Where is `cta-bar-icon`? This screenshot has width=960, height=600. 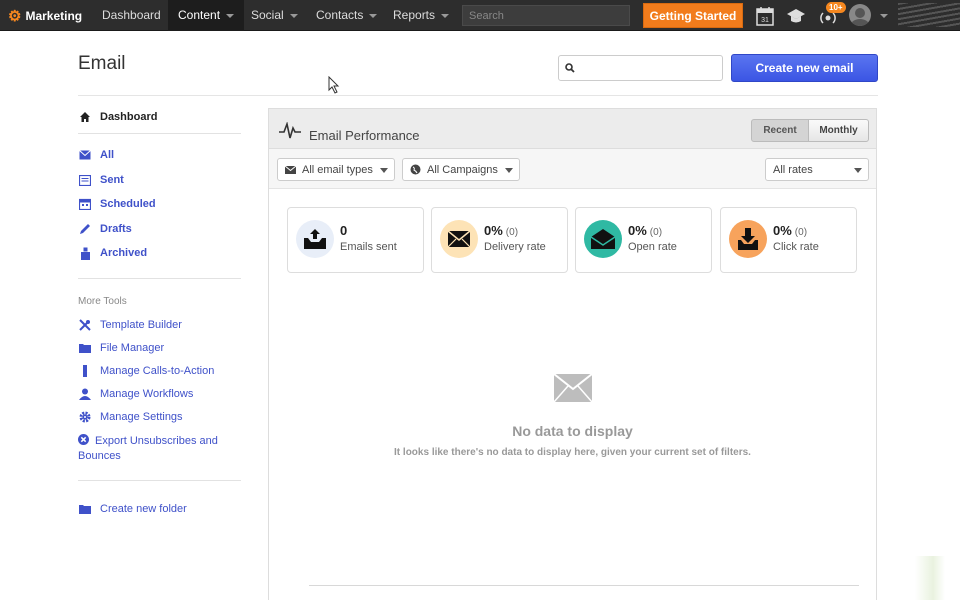 cta-bar-icon is located at coordinates (85, 371).